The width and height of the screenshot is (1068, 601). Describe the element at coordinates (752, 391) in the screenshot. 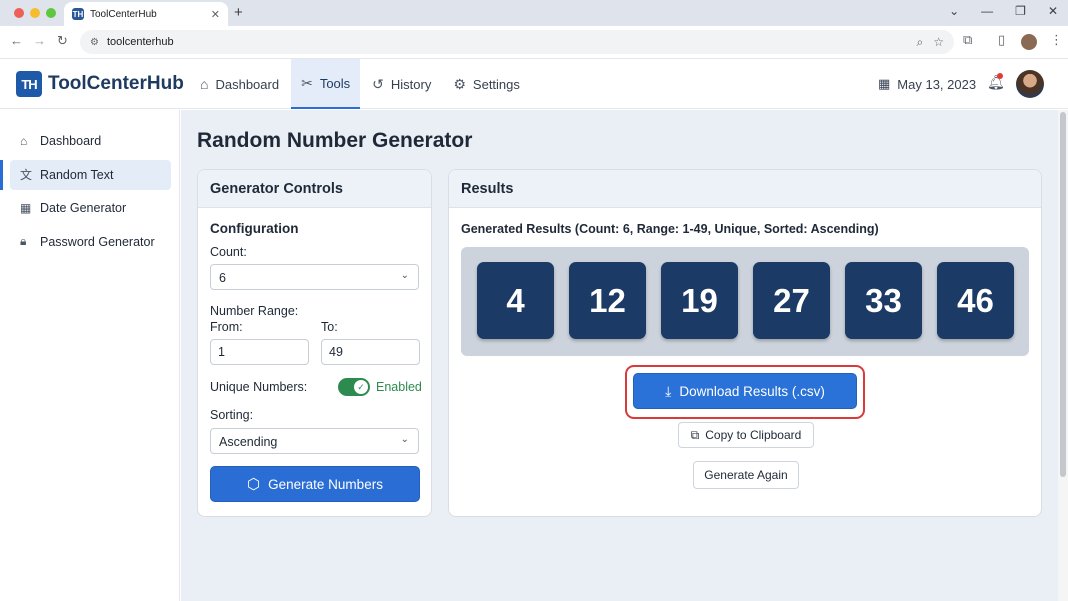

I see `download-button-label: Download Results (.csv)` at that location.